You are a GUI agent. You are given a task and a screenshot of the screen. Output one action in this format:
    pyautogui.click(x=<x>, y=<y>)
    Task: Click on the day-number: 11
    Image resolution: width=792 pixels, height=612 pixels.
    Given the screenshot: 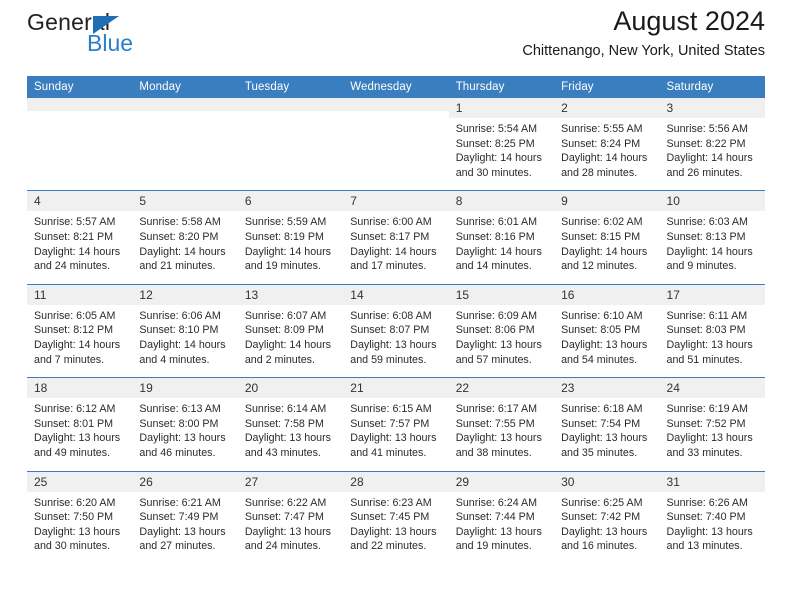 What is the action you would take?
    pyautogui.click(x=80, y=294)
    